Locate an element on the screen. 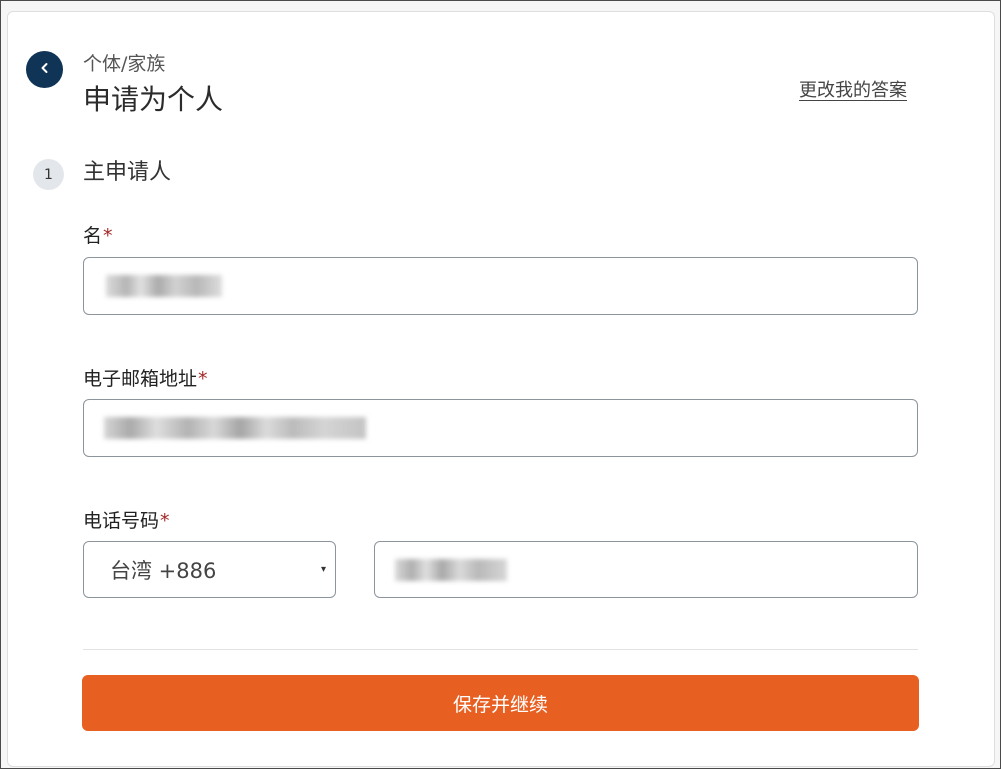  phone-label: 电话号码* is located at coordinates (126, 521).